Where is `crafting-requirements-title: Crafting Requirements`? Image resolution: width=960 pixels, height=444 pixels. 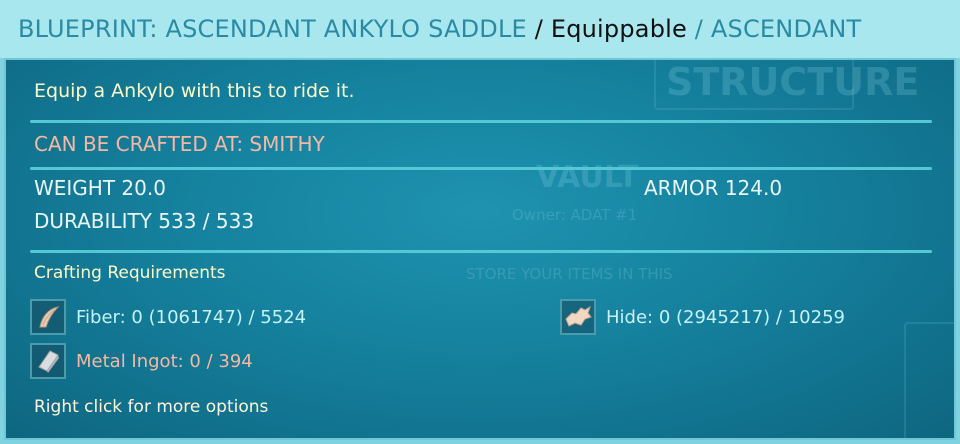
crafting-requirements-title: Crafting Requirements is located at coordinates (130, 273).